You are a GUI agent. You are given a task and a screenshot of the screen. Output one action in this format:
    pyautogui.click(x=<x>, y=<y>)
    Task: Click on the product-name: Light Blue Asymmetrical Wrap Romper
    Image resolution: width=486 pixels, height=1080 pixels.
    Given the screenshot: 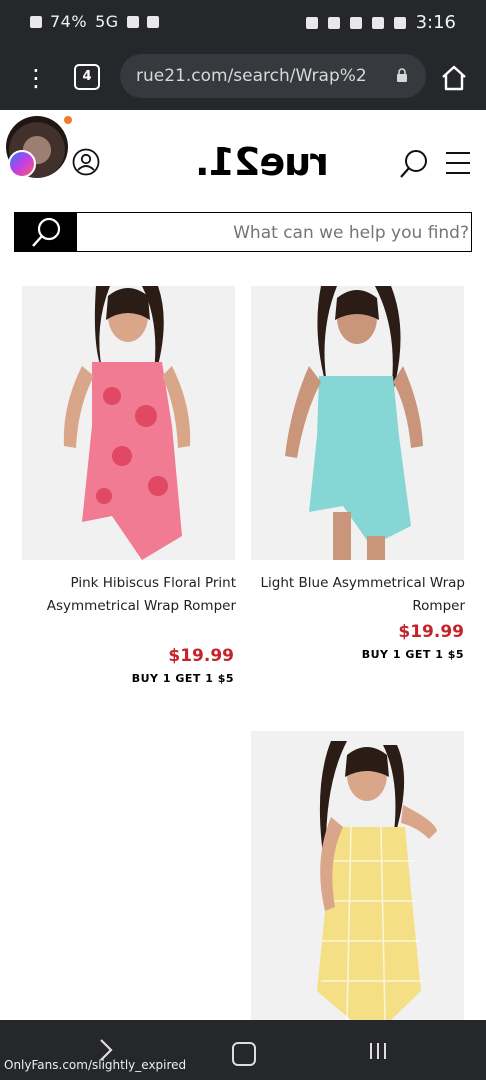 What is the action you would take?
    pyautogui.click(x=358, y=595)
    